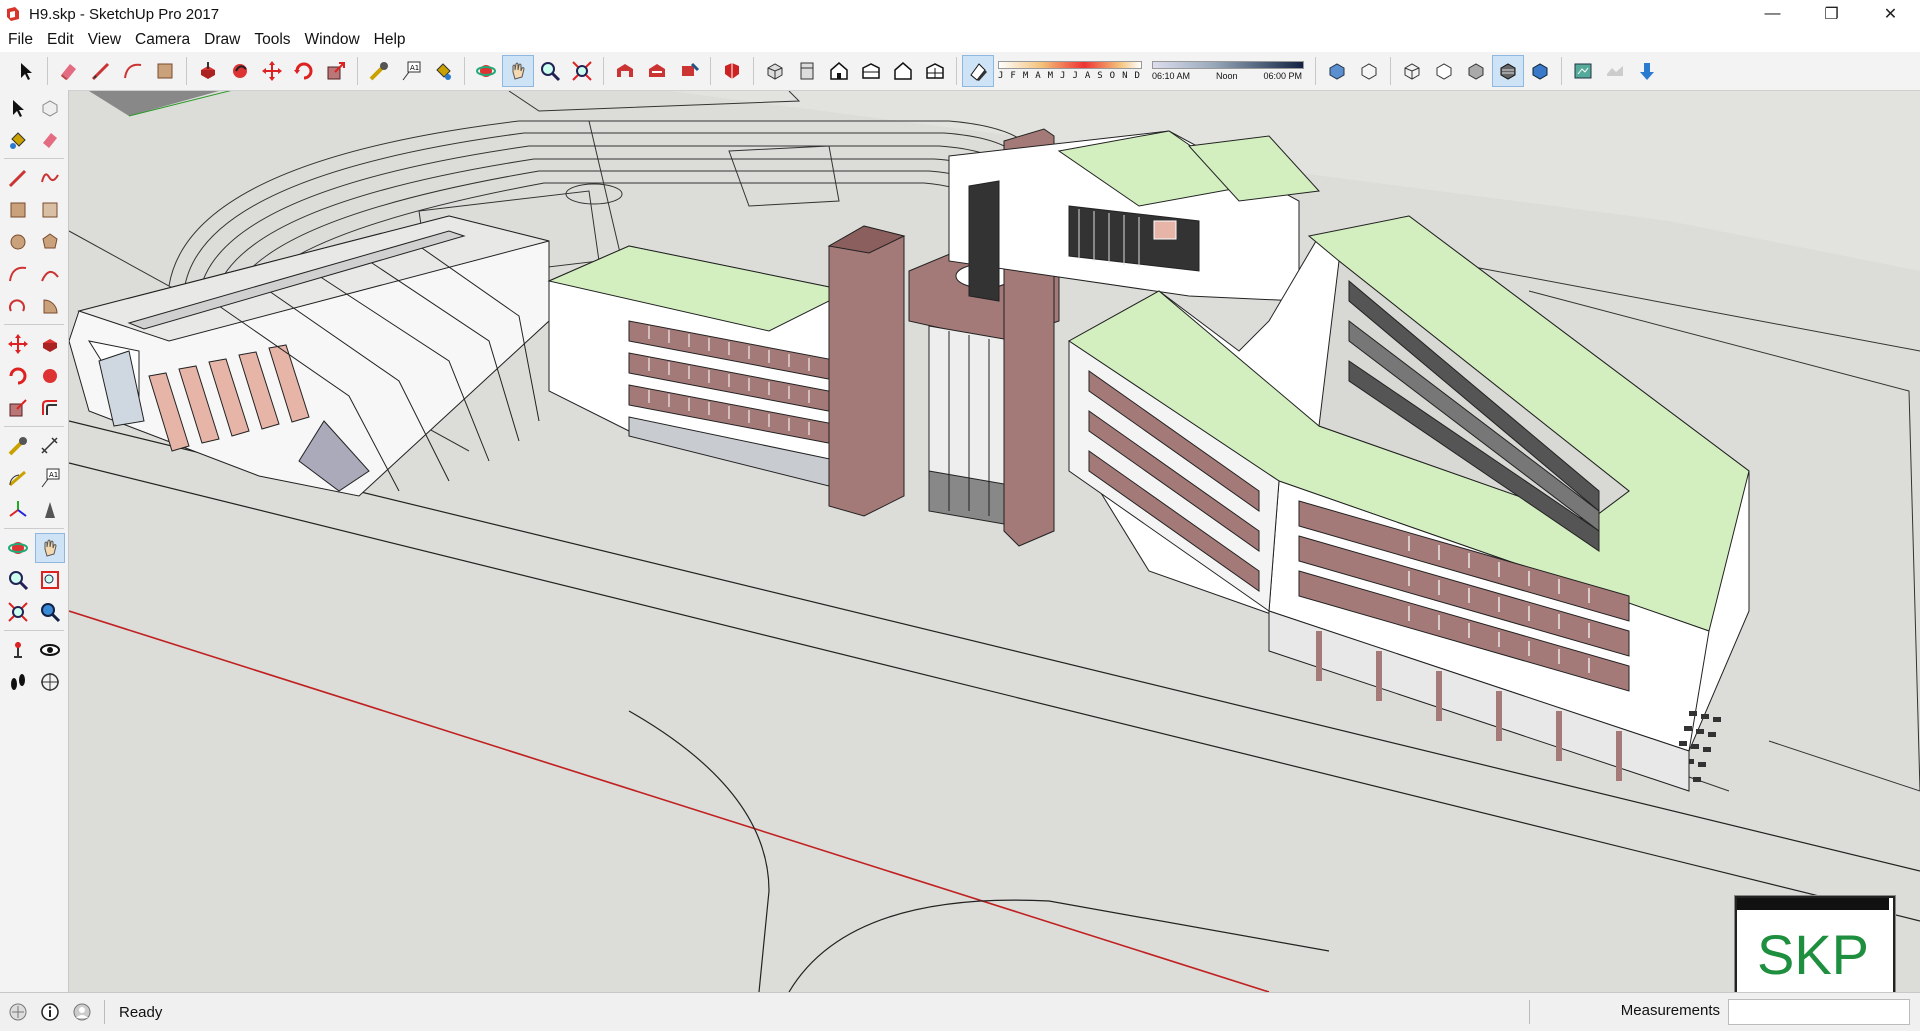 This screenshot has height=1031, width=1920. Describe the element at coordinates (18, 108) in the screenshot. I see `select-arrow-icon` at that location.